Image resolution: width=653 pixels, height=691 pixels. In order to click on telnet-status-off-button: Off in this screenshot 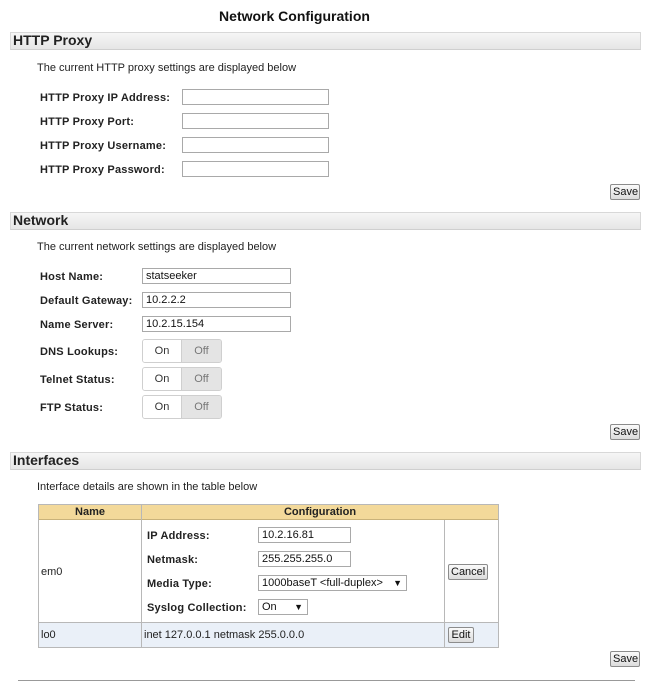, I will do `click(201, 379)`.